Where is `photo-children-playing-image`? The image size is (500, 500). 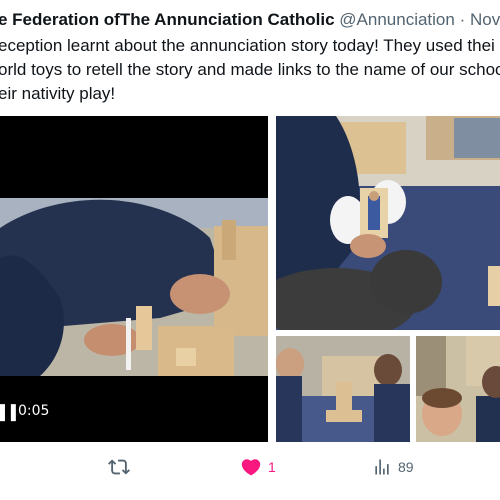
photo-children-playing-image is located at coordinates (343, 389).